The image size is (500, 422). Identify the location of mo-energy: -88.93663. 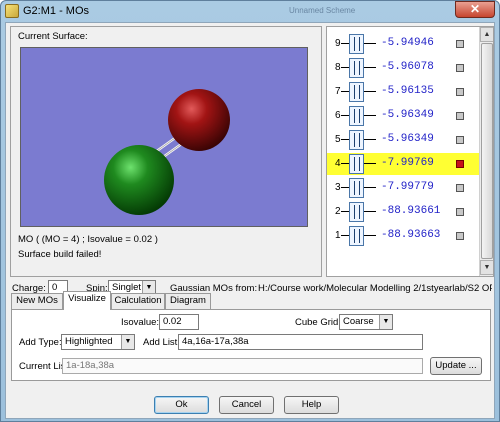
(411, 235).